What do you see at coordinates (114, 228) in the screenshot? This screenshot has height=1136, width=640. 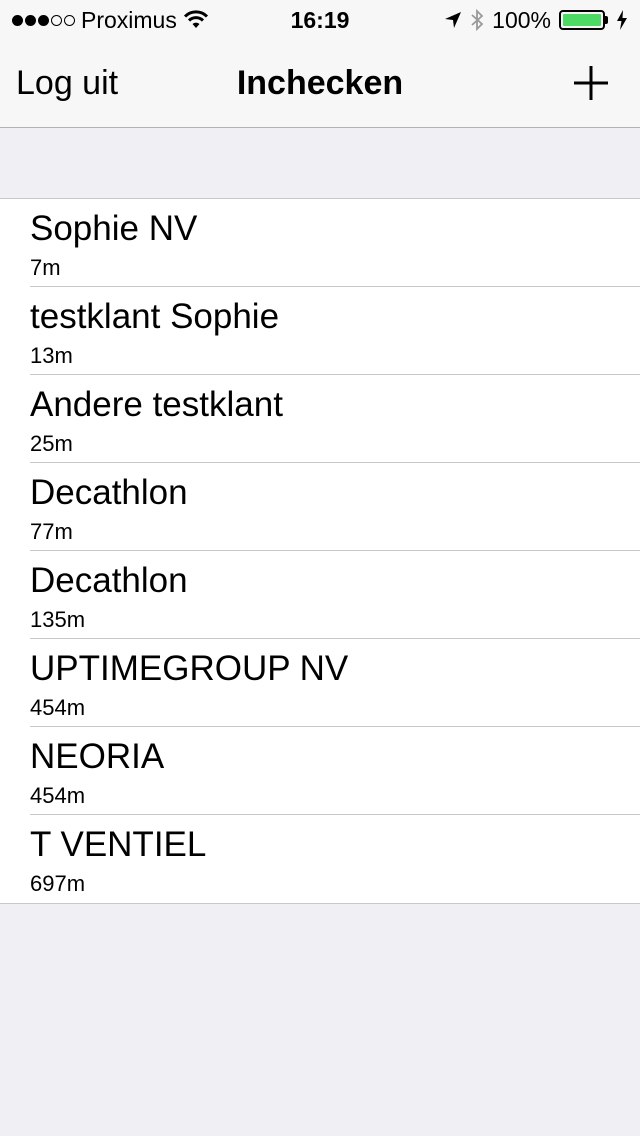 I see `location-name: Sophie NV` at bounding box center [114, 228].